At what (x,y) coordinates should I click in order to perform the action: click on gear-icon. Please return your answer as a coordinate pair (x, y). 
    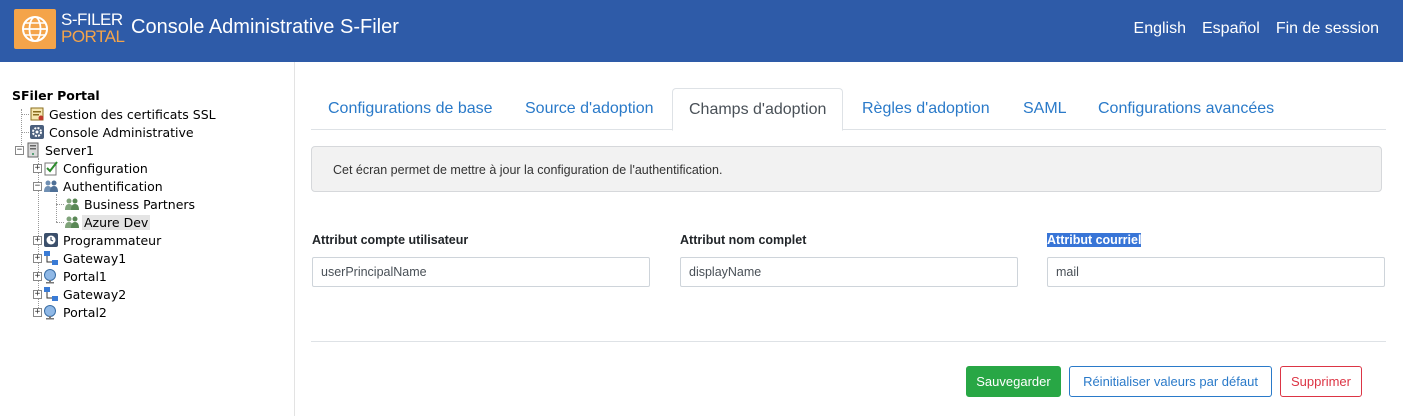
    Looking at the image, I should click on (37, 132).